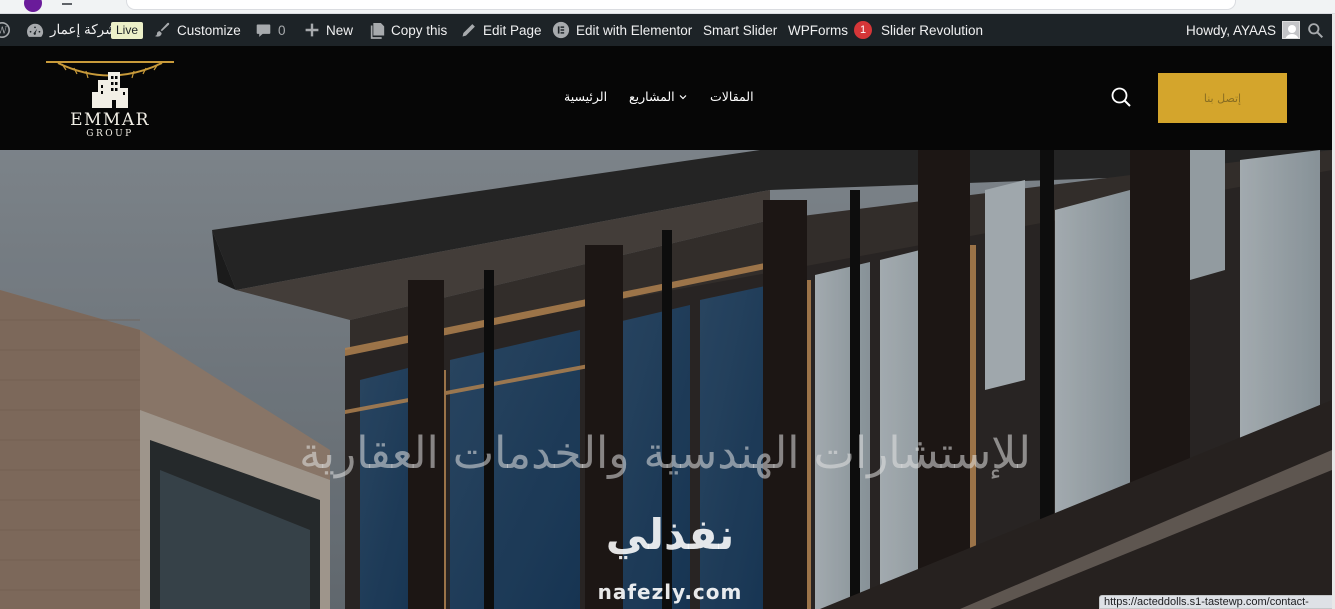  I want to click on plus-icon, so click(312, 30).